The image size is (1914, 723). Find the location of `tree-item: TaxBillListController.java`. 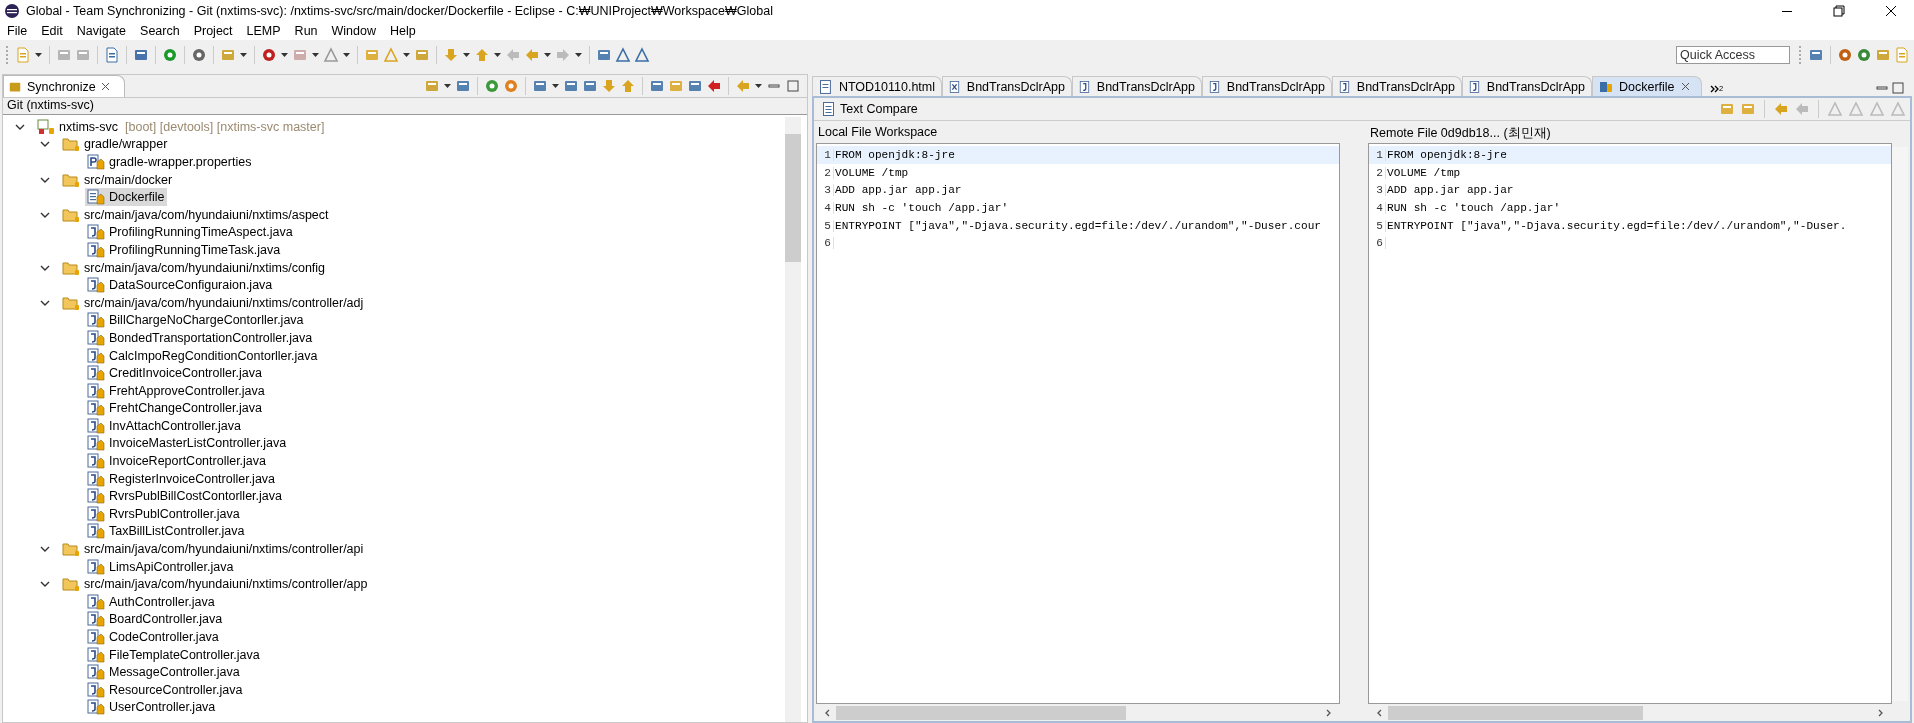

tree-item: TaxBillListController.java is located at coordinates (166, 531).